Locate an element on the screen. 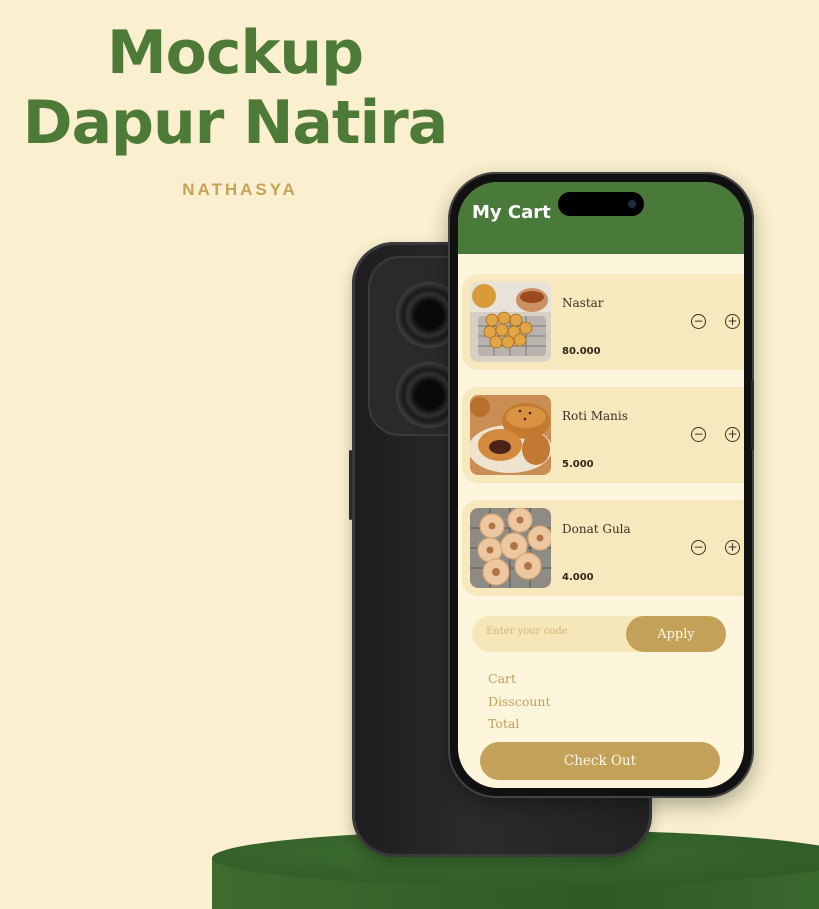 The height and width of the screenshot is (909, 819). nastar-cookies-photo is located at coordinates (510, 322).